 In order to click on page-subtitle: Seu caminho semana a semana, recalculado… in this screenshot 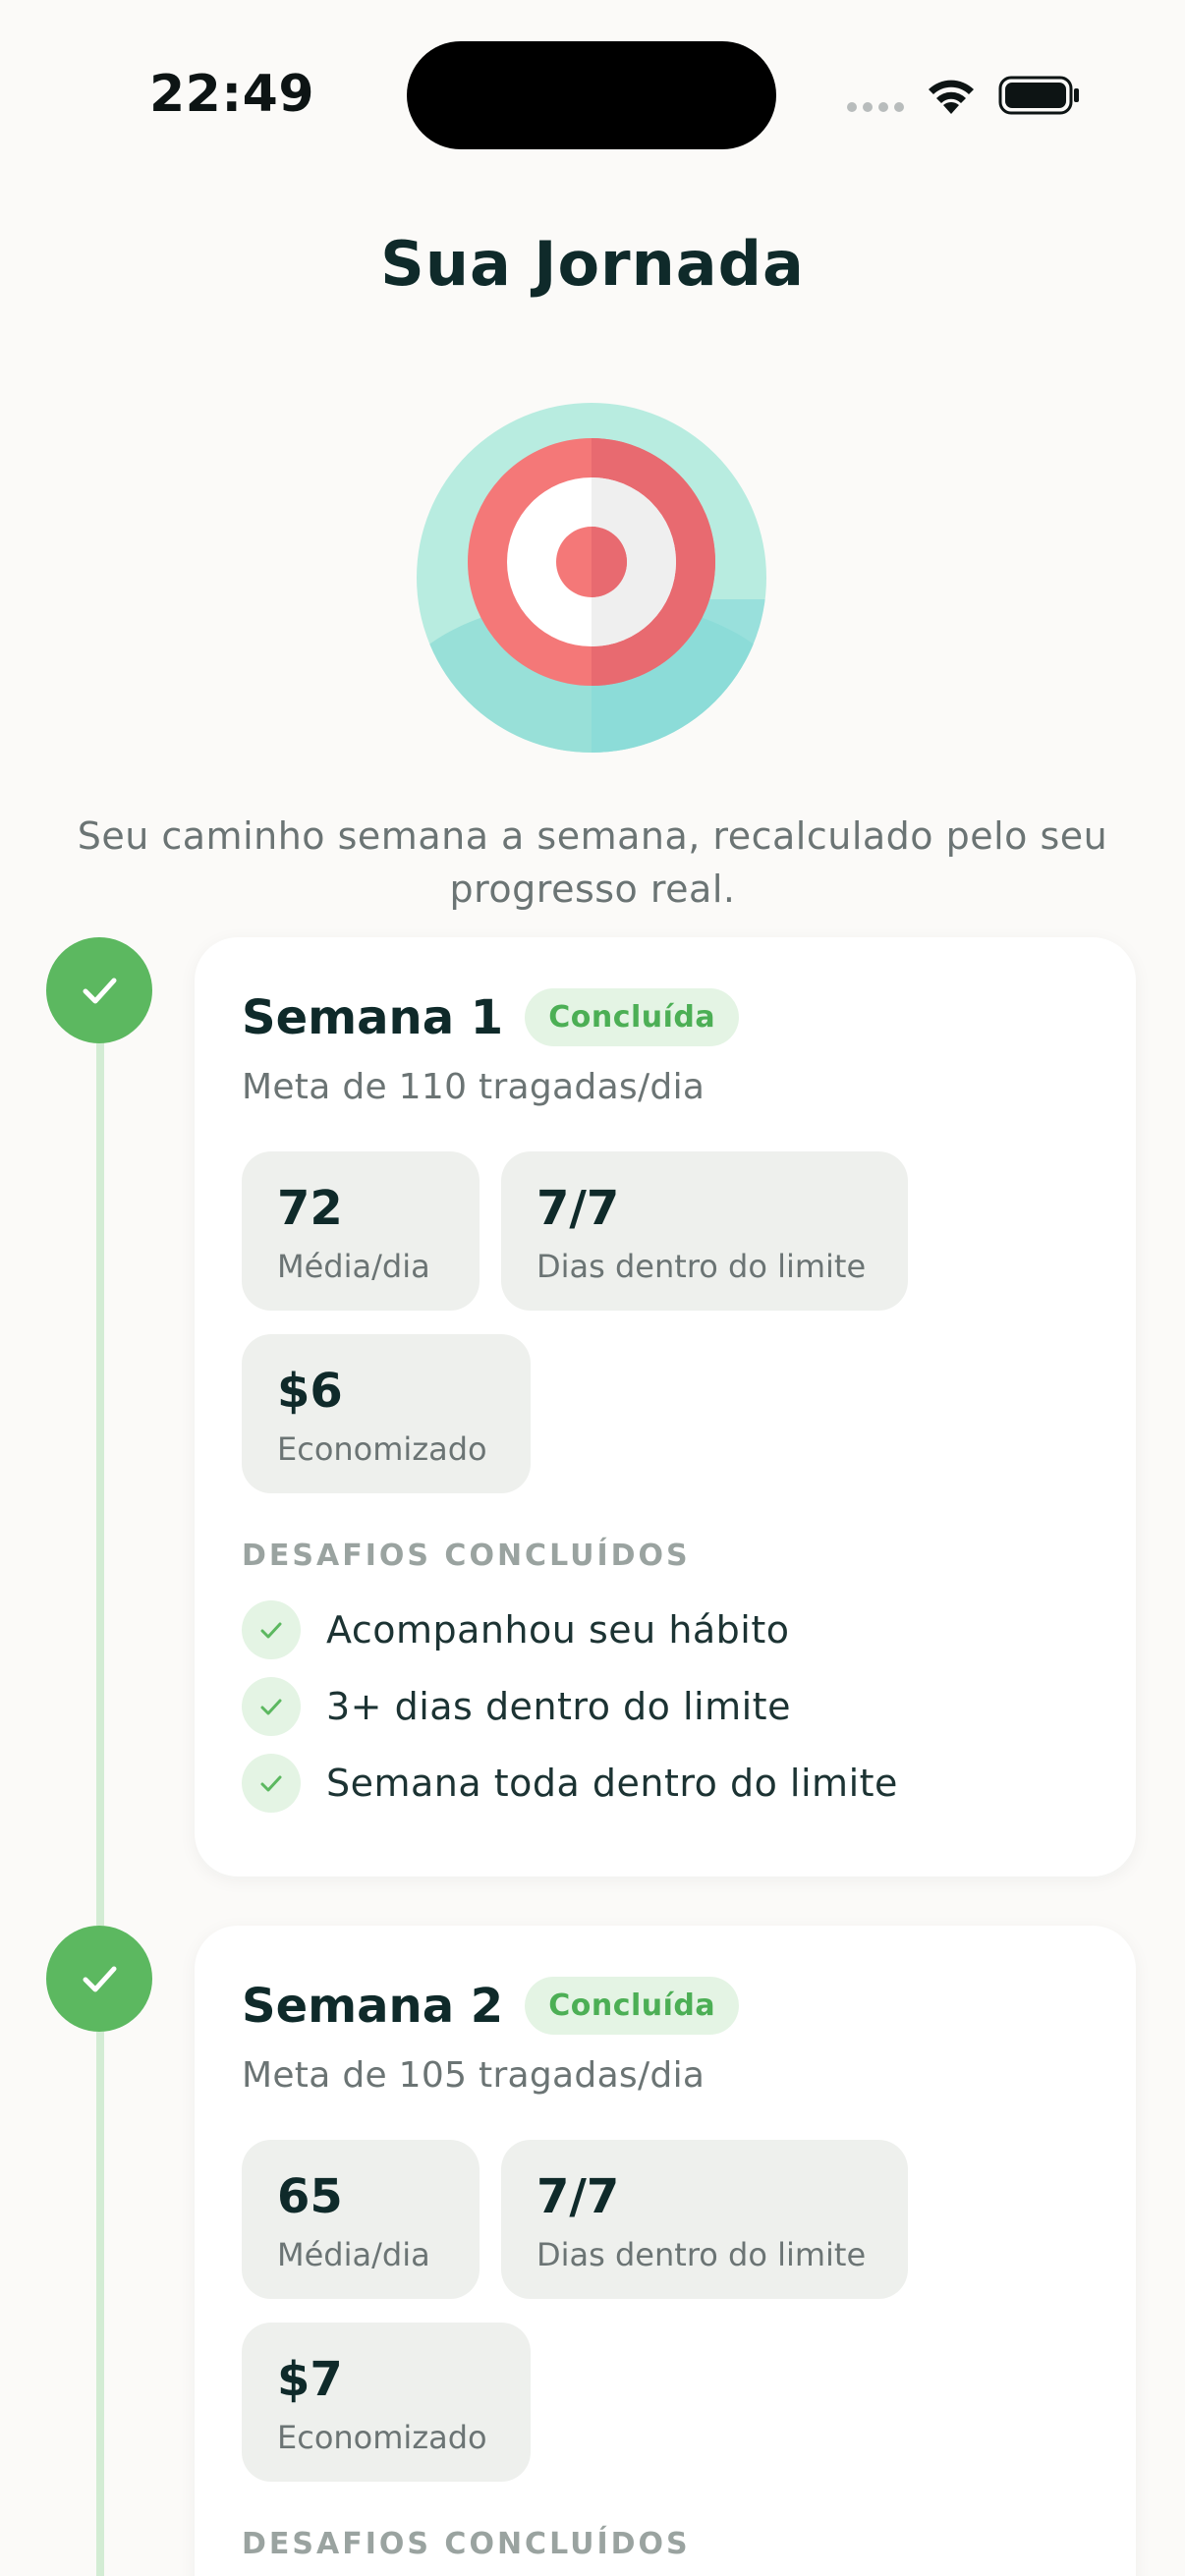, I will do `click(592, 862)`.